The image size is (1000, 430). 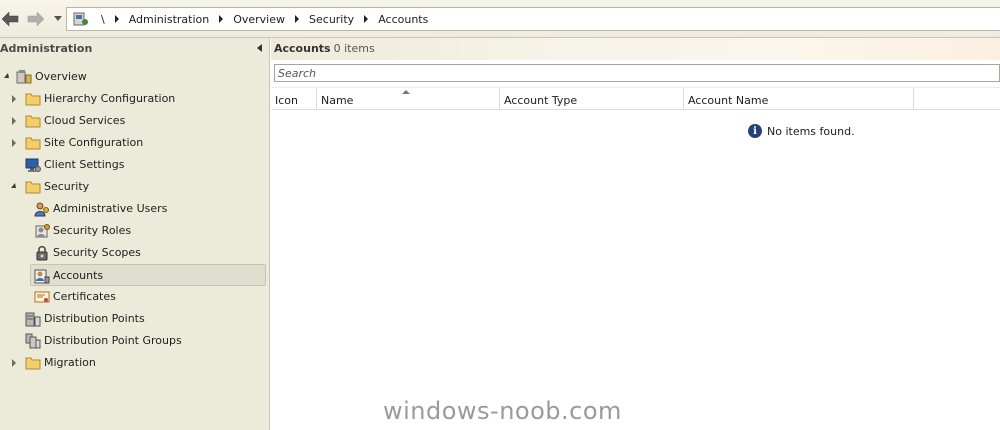 What do you see at coordinates (67, 186) in the screenshot?
I see `tree-item-label: Security` at bounding box center [67, 186].